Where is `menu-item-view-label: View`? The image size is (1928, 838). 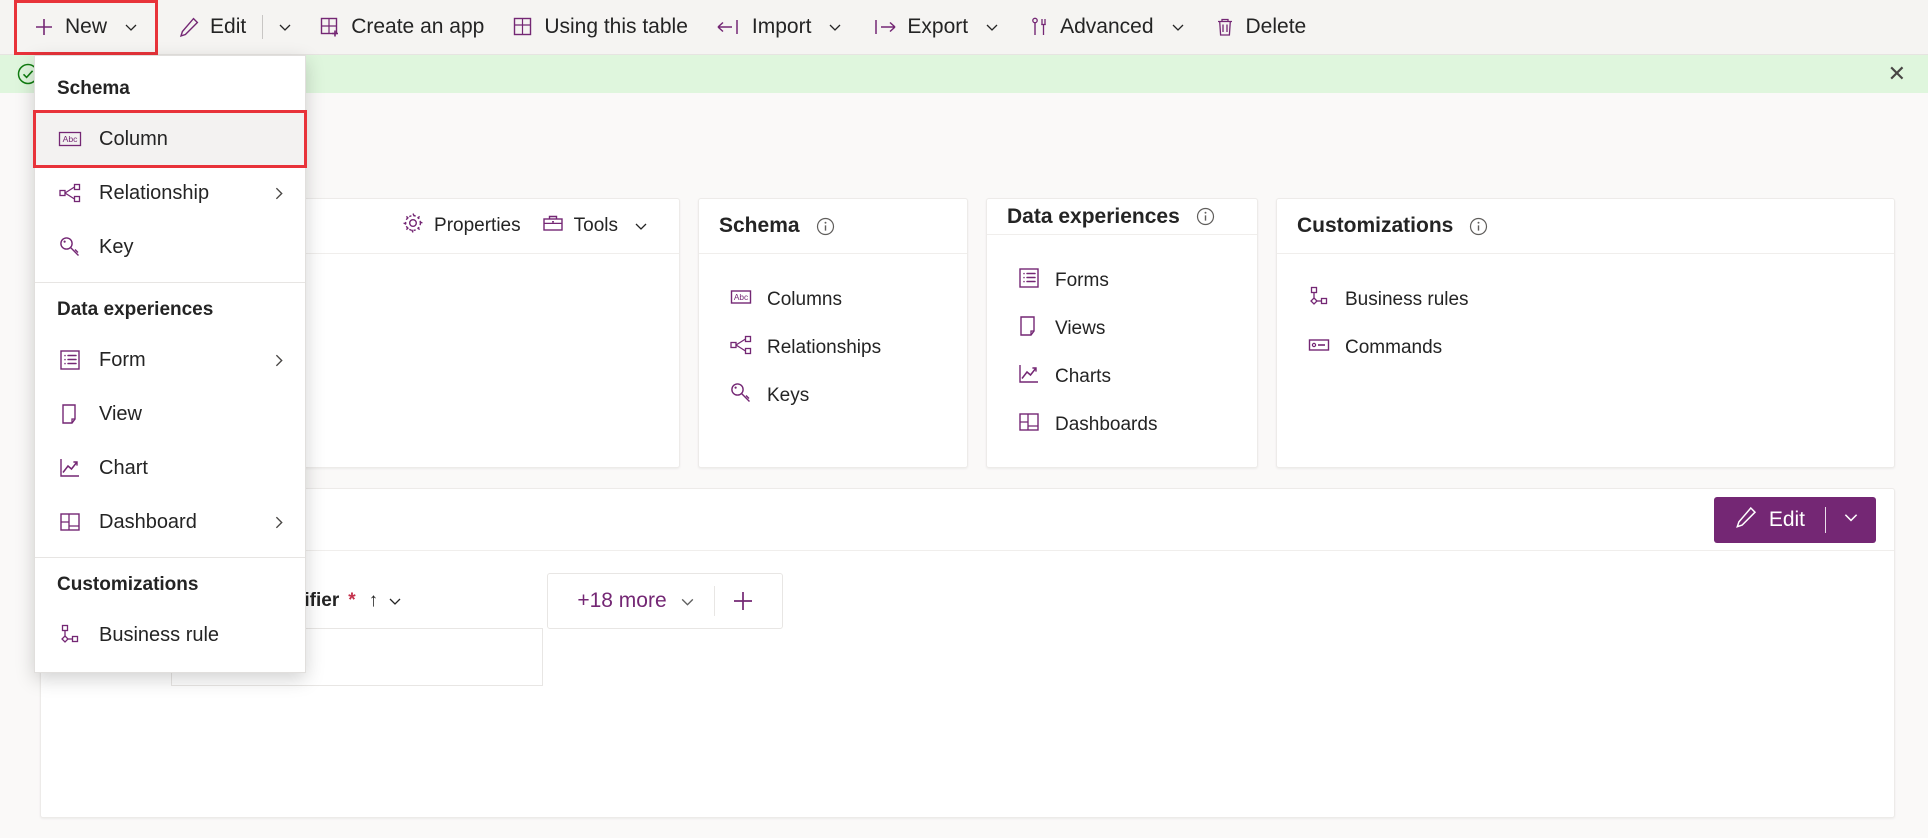
menu-item-view-label: View is located at coordinates (120, 413).